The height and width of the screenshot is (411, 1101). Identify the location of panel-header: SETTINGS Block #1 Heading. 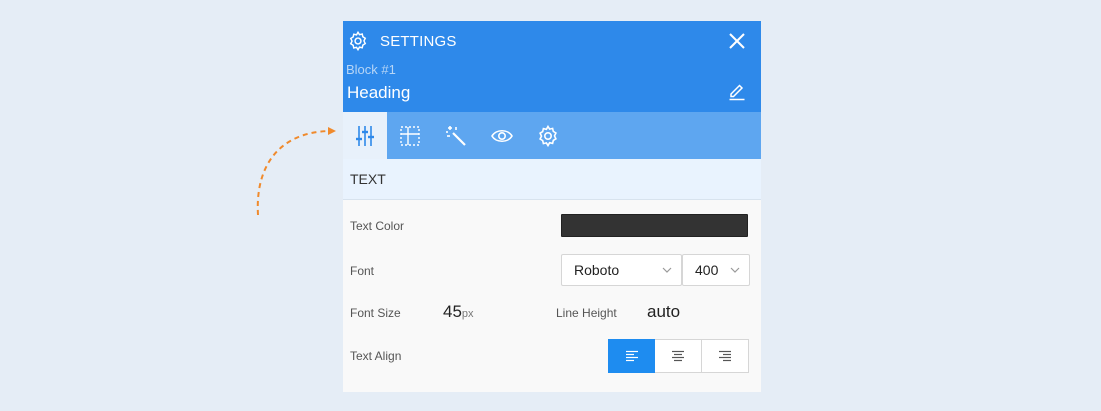
(552, 66).